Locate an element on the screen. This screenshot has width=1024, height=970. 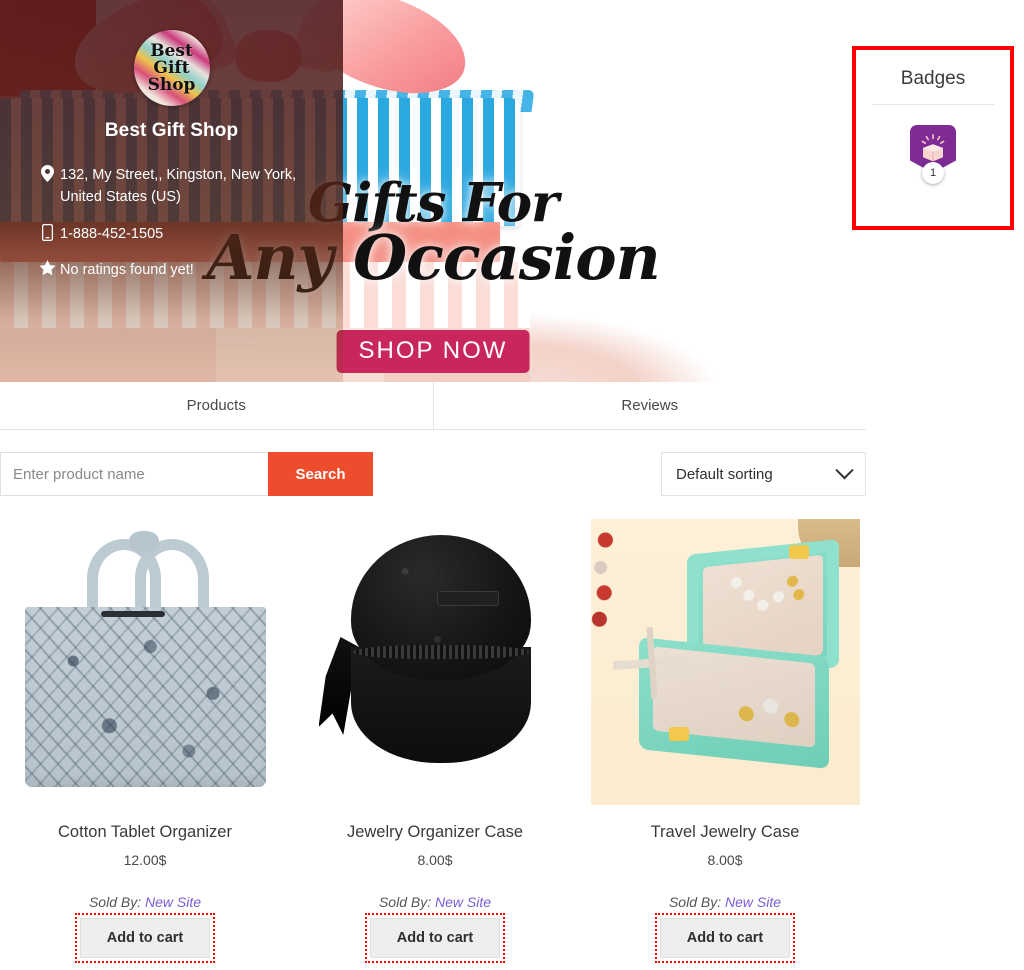
jewelry-box-clasp-bottom is located at coordinates (678, 734).